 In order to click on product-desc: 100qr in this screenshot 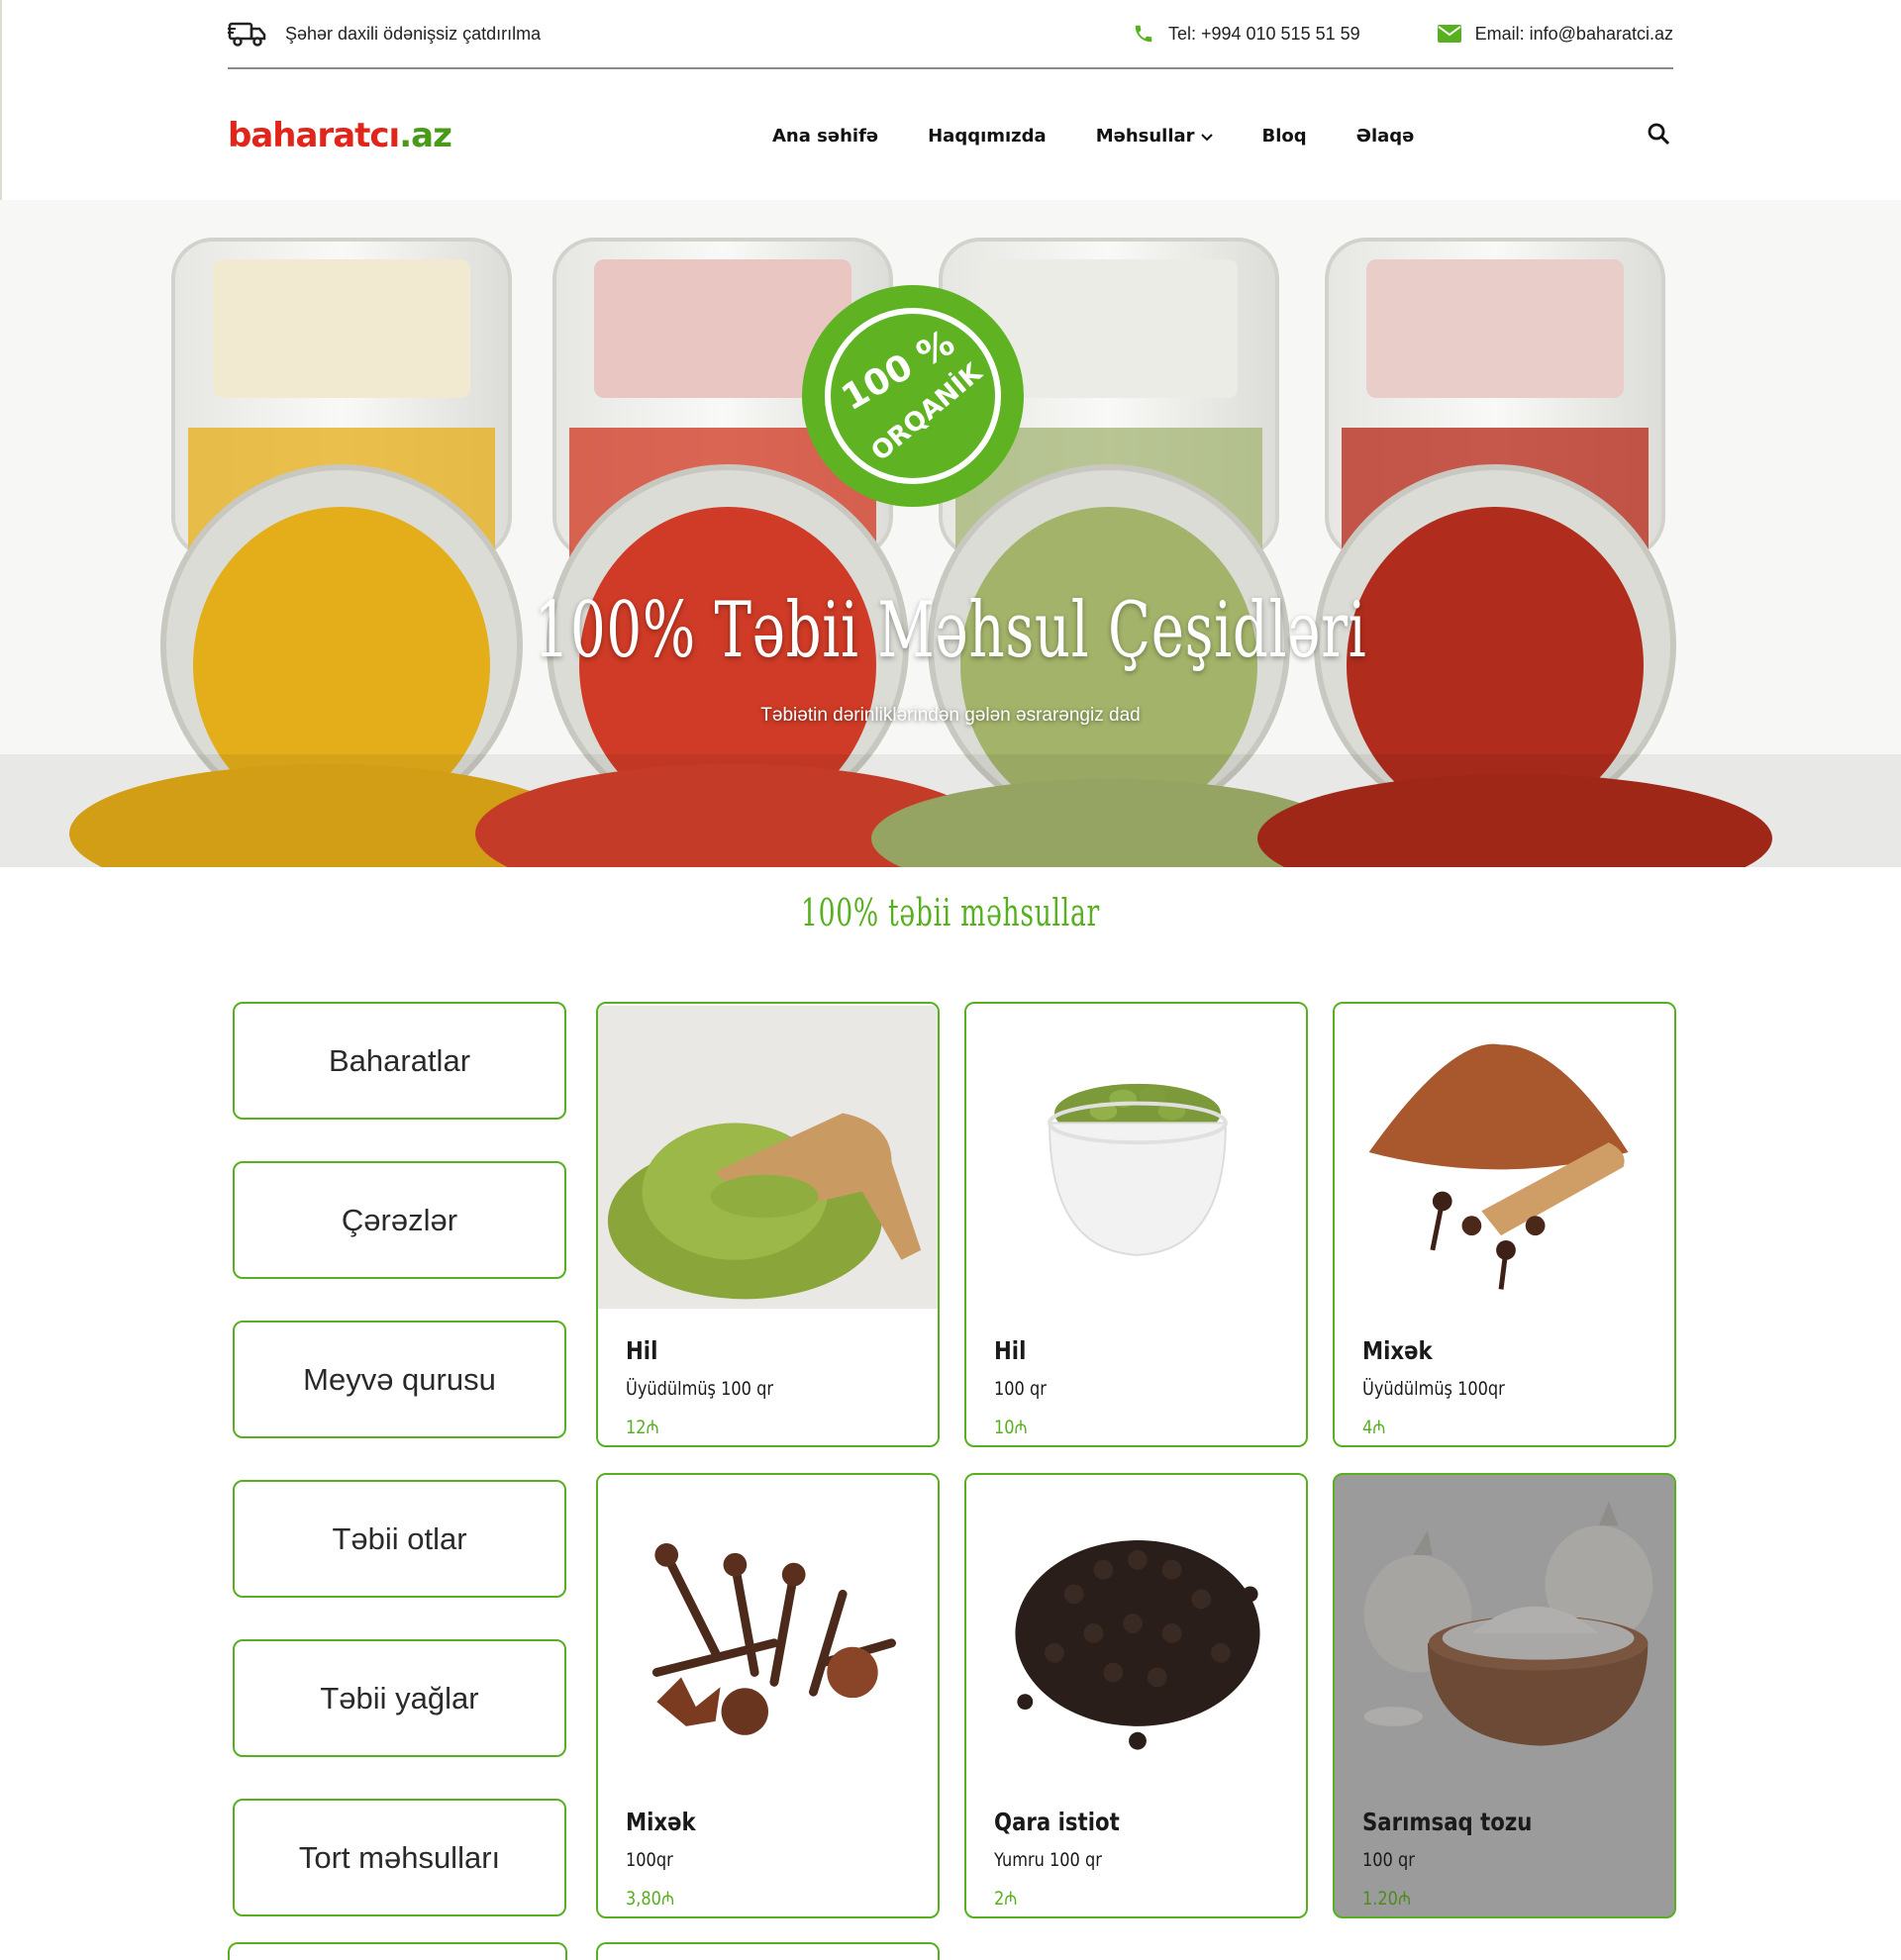, I will do `click(649, 1860)`.